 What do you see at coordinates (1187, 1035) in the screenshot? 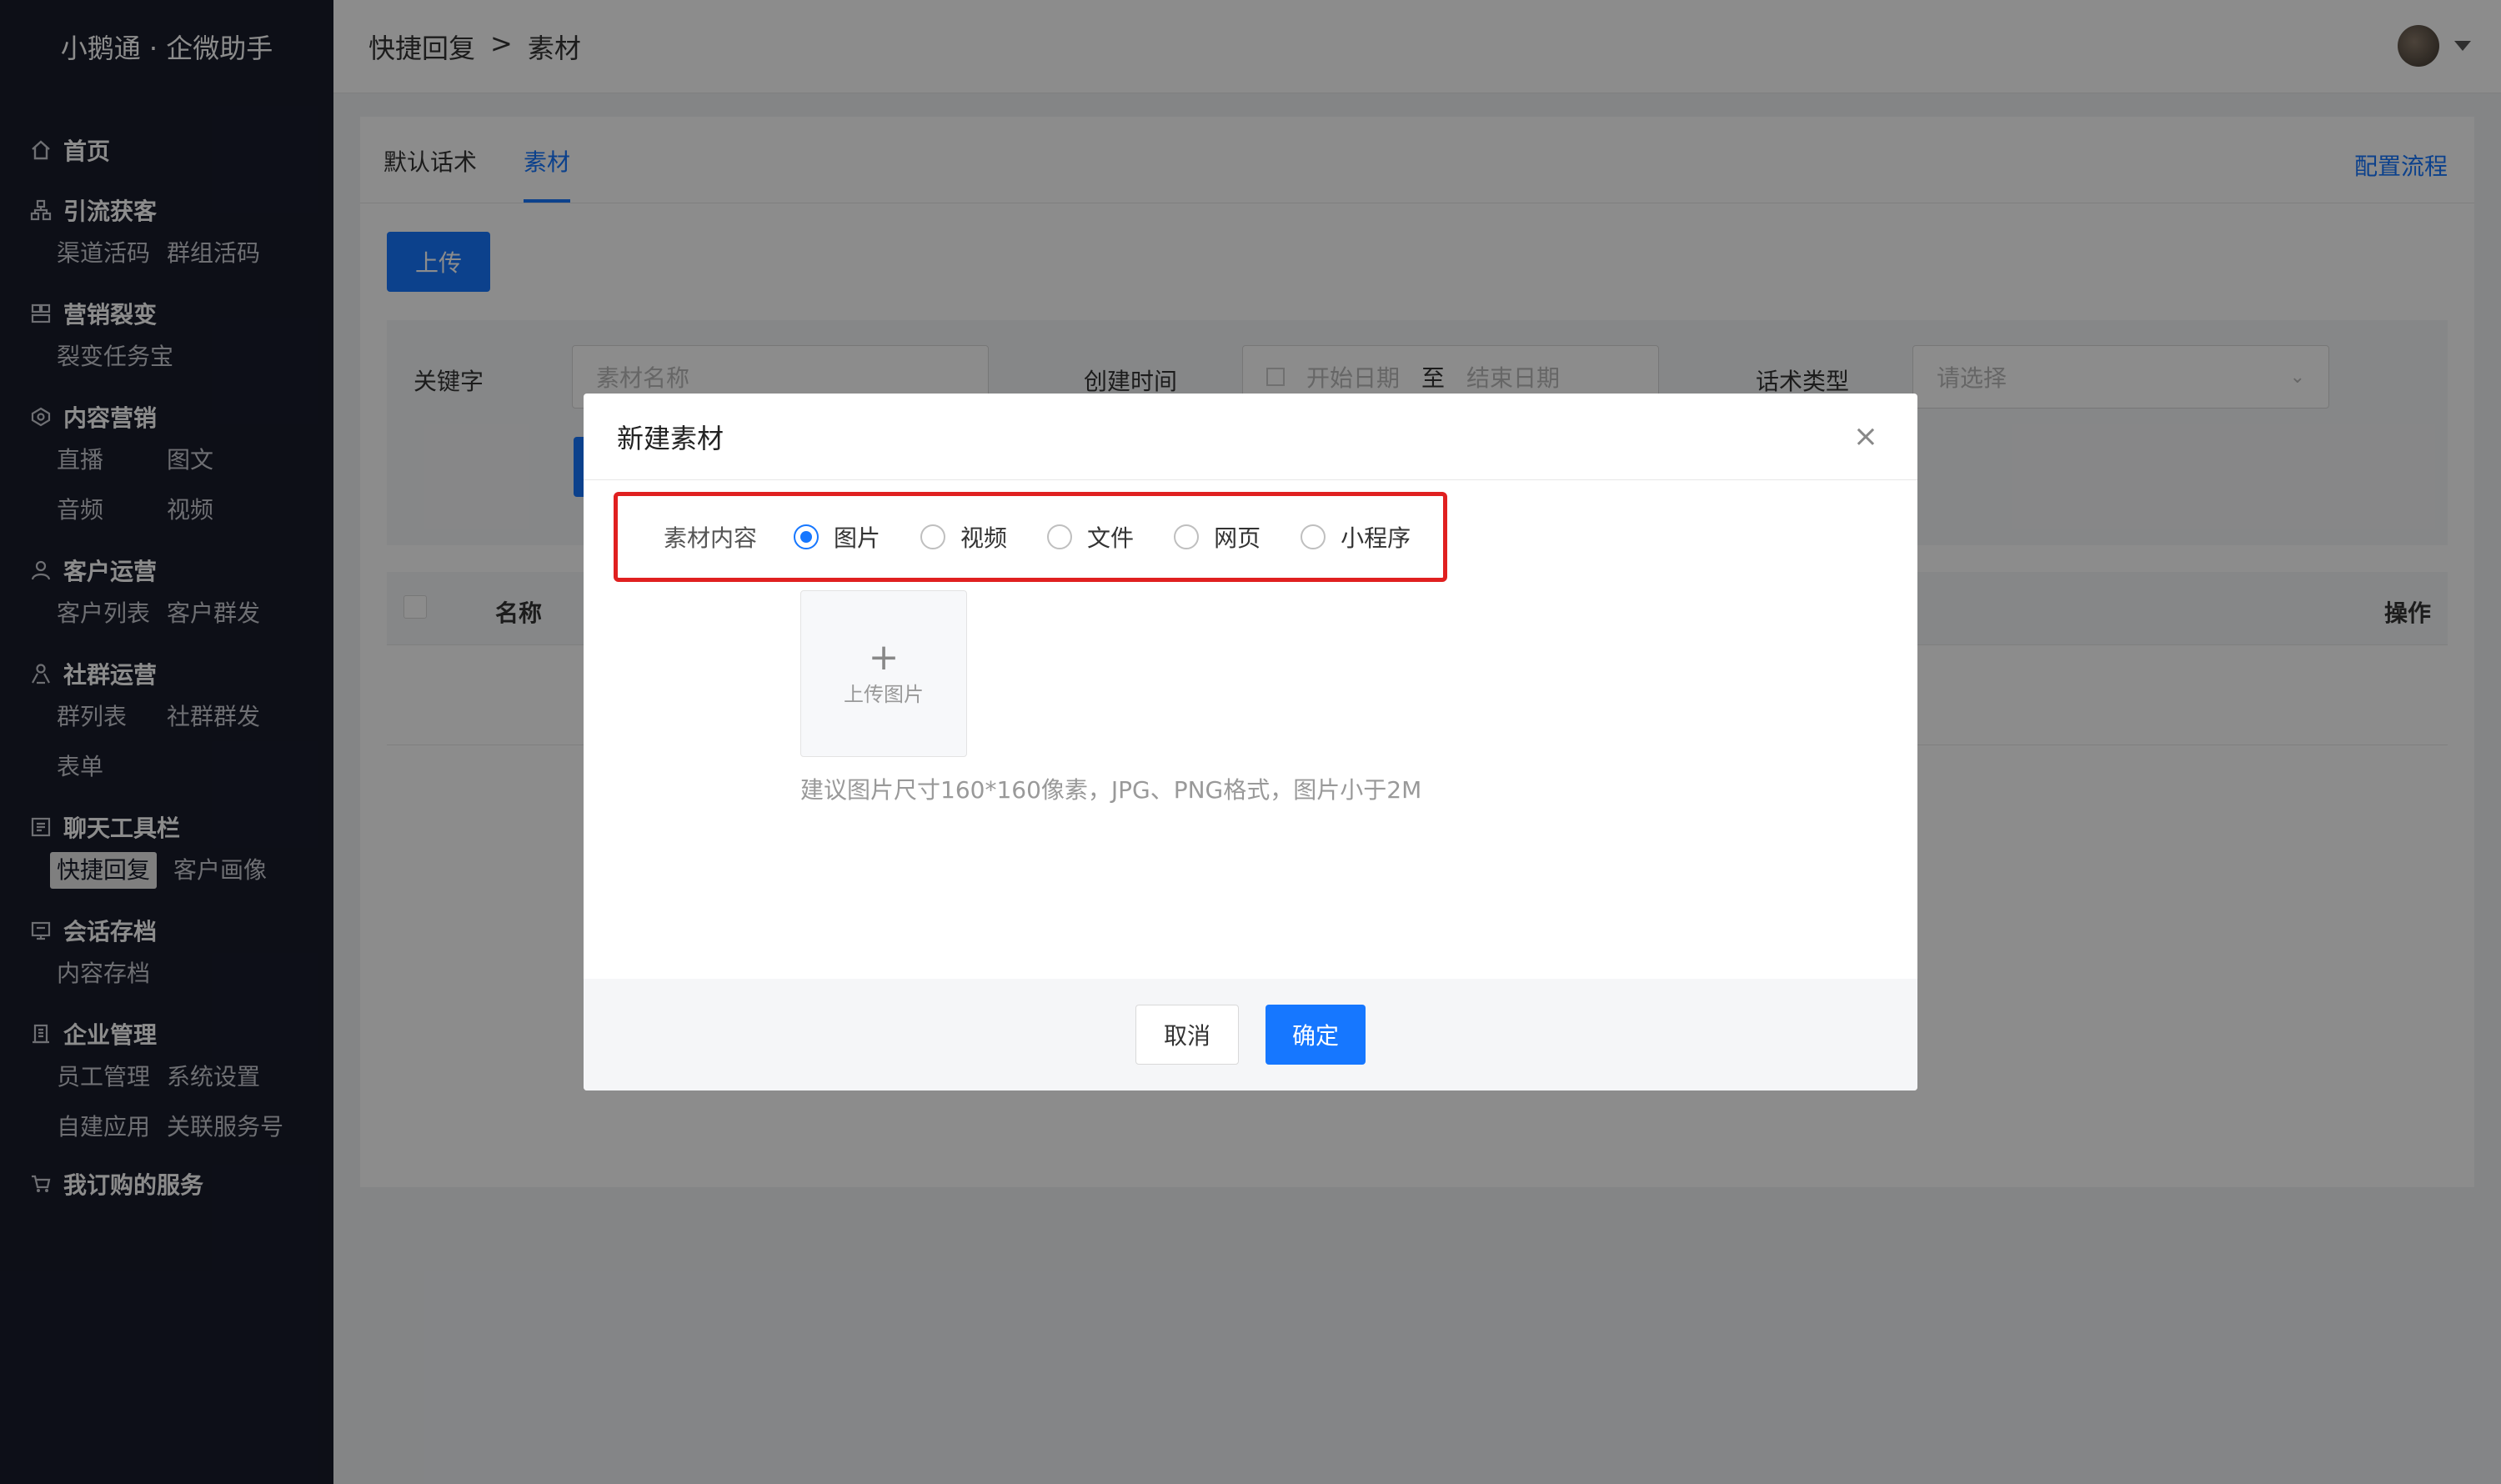
I see `cancel-button: 取消` at bounding box center [1187, 1035].